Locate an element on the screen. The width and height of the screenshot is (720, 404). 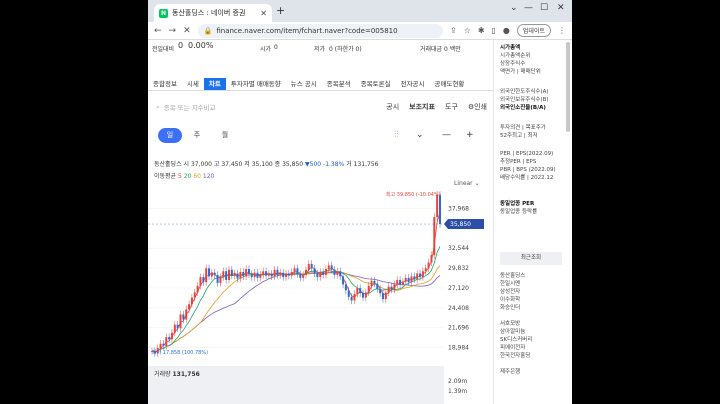
compare-search-field: ⌕ 종목 또는 지수비교 is located at coordinates (186, 107).